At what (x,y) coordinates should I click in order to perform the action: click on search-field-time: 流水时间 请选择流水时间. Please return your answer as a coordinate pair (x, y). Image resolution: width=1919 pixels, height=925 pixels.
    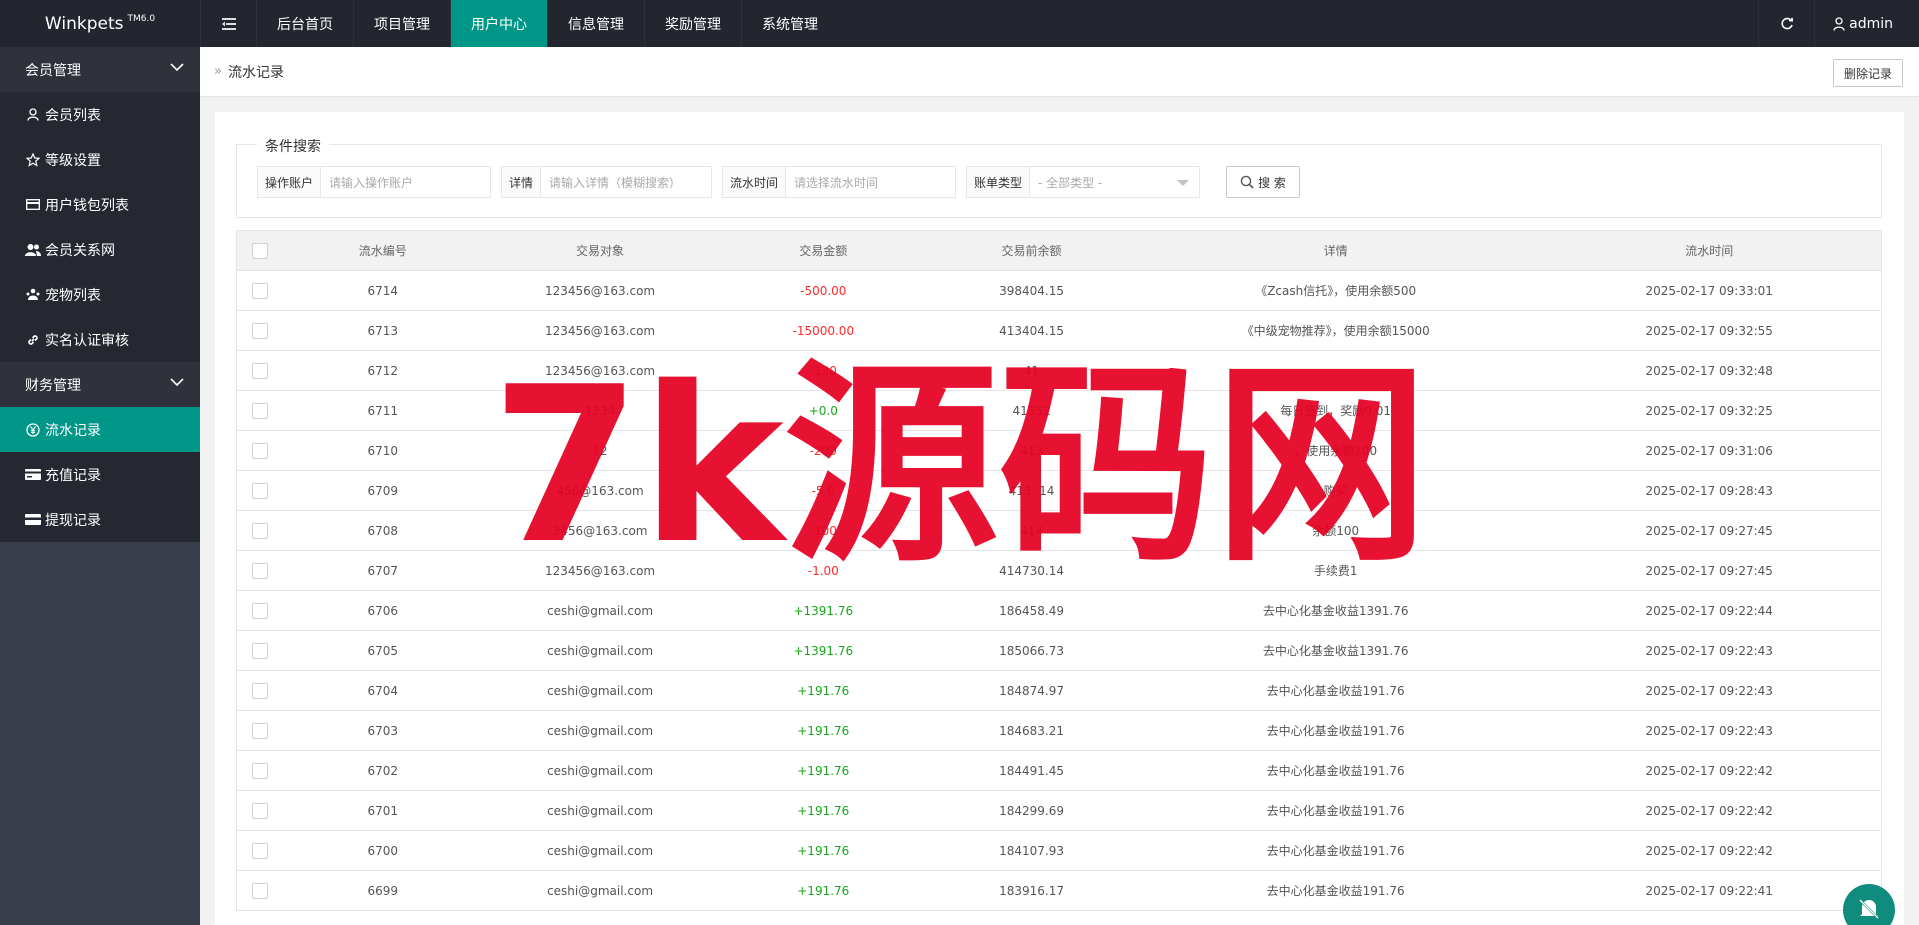
    Looking at the image, I should click on (839, 182).